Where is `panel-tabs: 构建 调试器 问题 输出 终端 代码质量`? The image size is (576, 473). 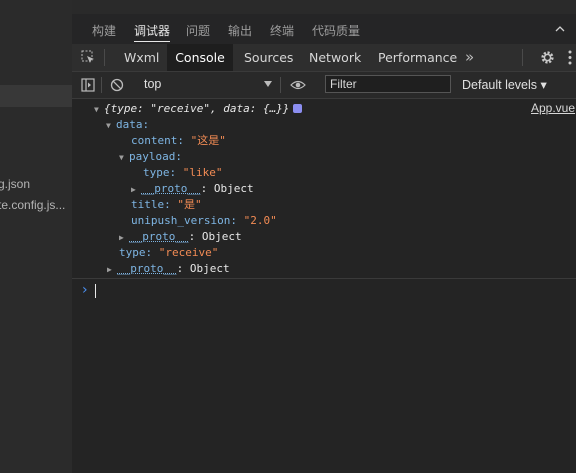
panel-tabs: 构建 调试器 问题 输出 终端 代码质量 is located at coordinates (324, 29).